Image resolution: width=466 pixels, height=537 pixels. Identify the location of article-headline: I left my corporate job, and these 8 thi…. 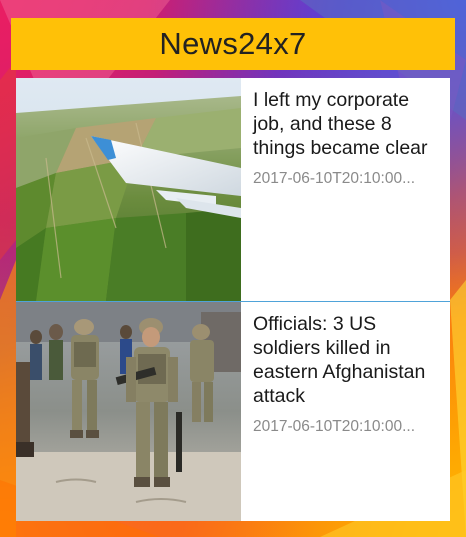
(345, 124).